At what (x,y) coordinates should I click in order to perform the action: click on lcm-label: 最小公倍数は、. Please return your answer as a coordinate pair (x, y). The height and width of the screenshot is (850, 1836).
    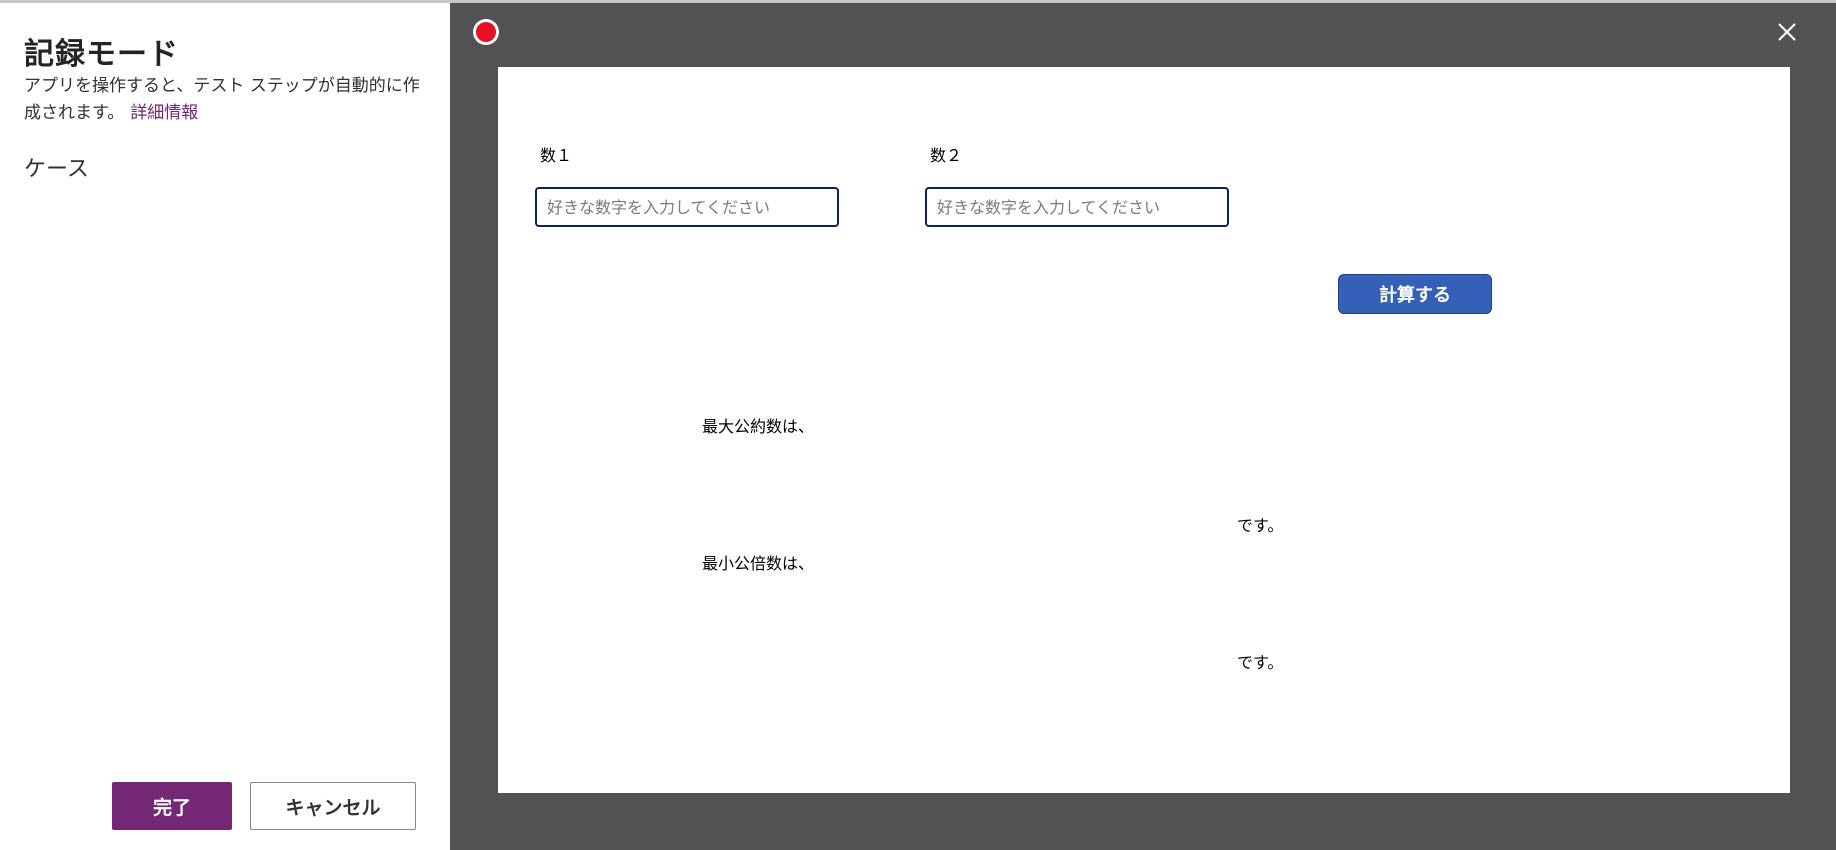
    Looking at the image, I should click on (758, 563).